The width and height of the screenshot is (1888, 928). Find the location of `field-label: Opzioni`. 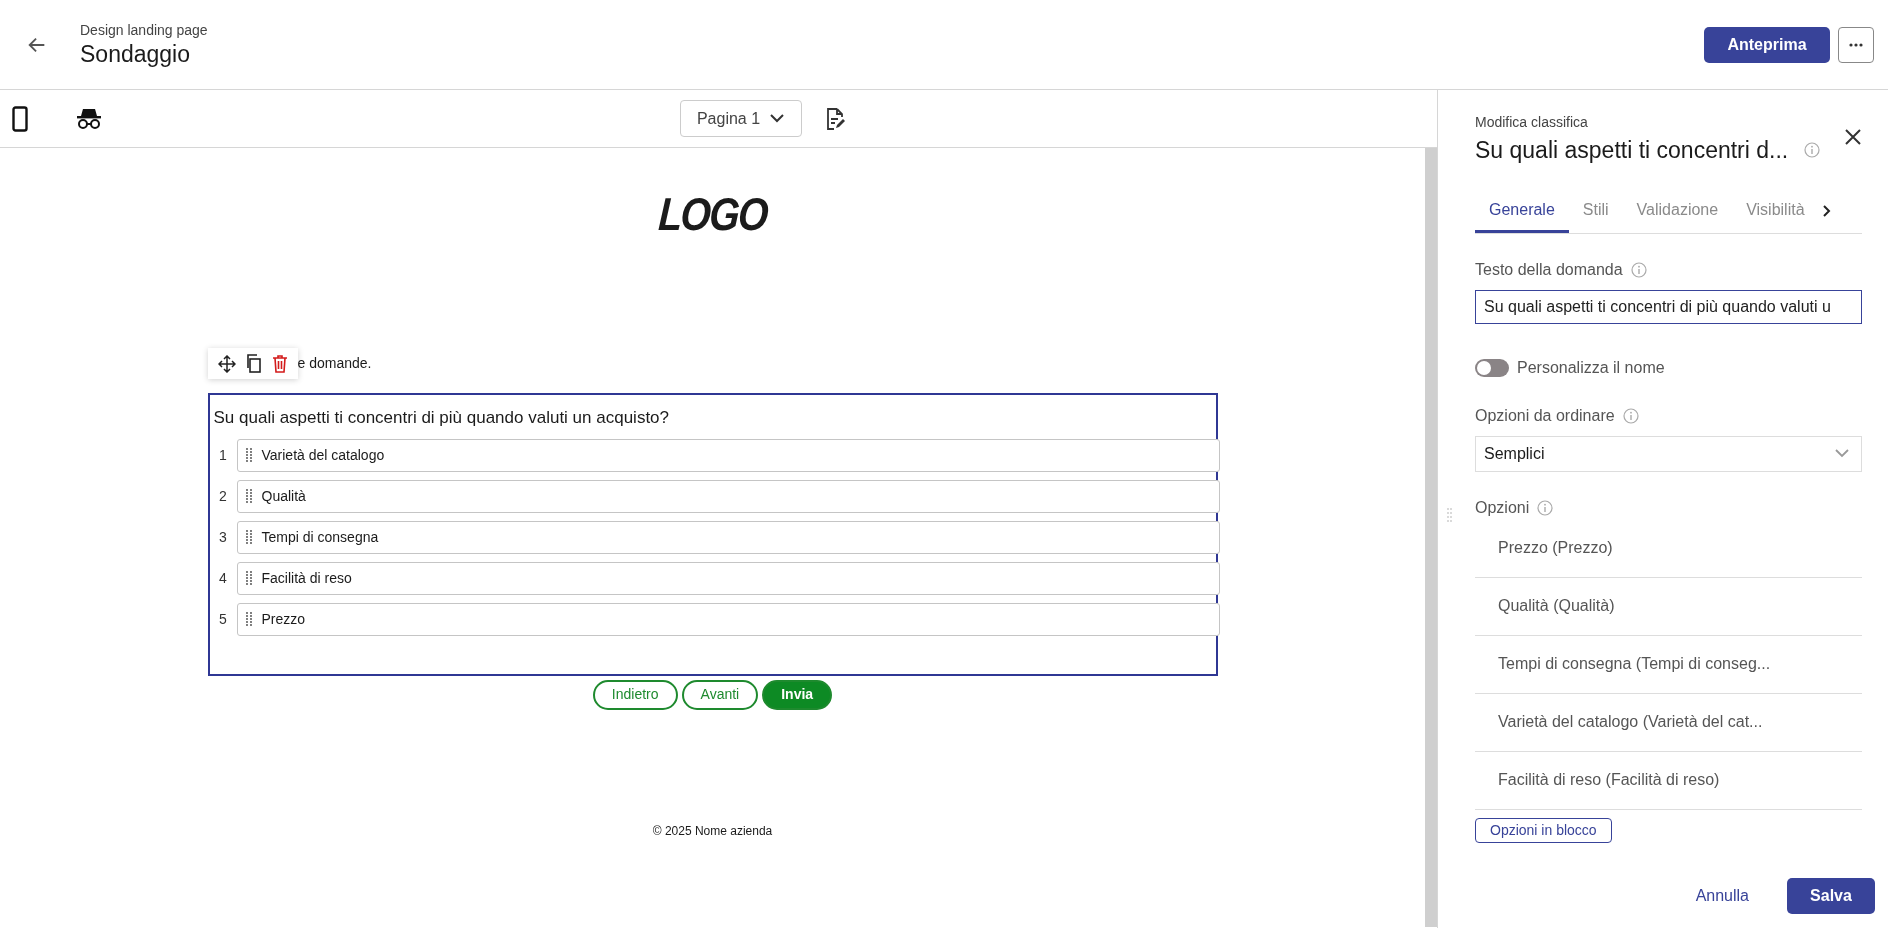

field-label: Opzioni is located at coordinates (1502, 507).